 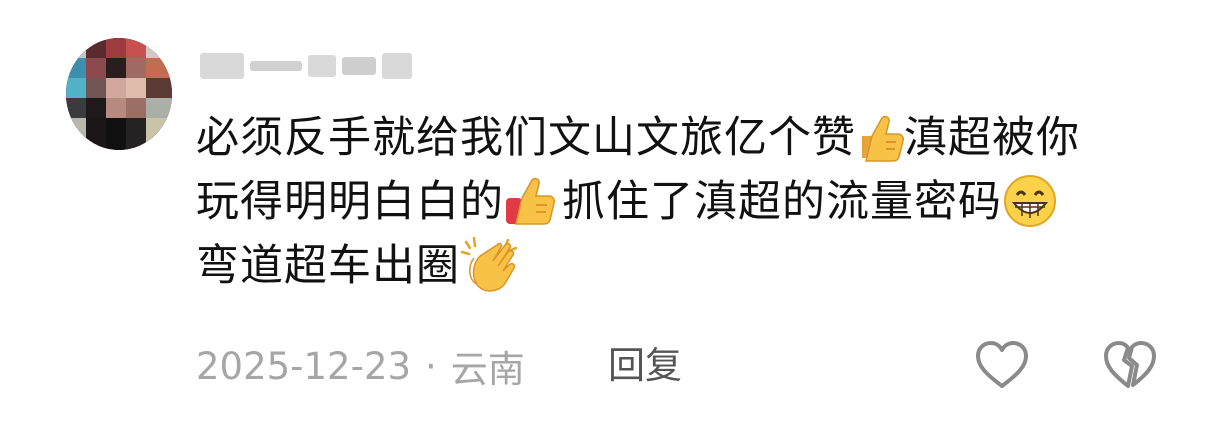 What do you see at coordinates (992, 138) in the screenshot?
I see `comment-text-segment: 滇超被你` at bounding box center [992, 138].